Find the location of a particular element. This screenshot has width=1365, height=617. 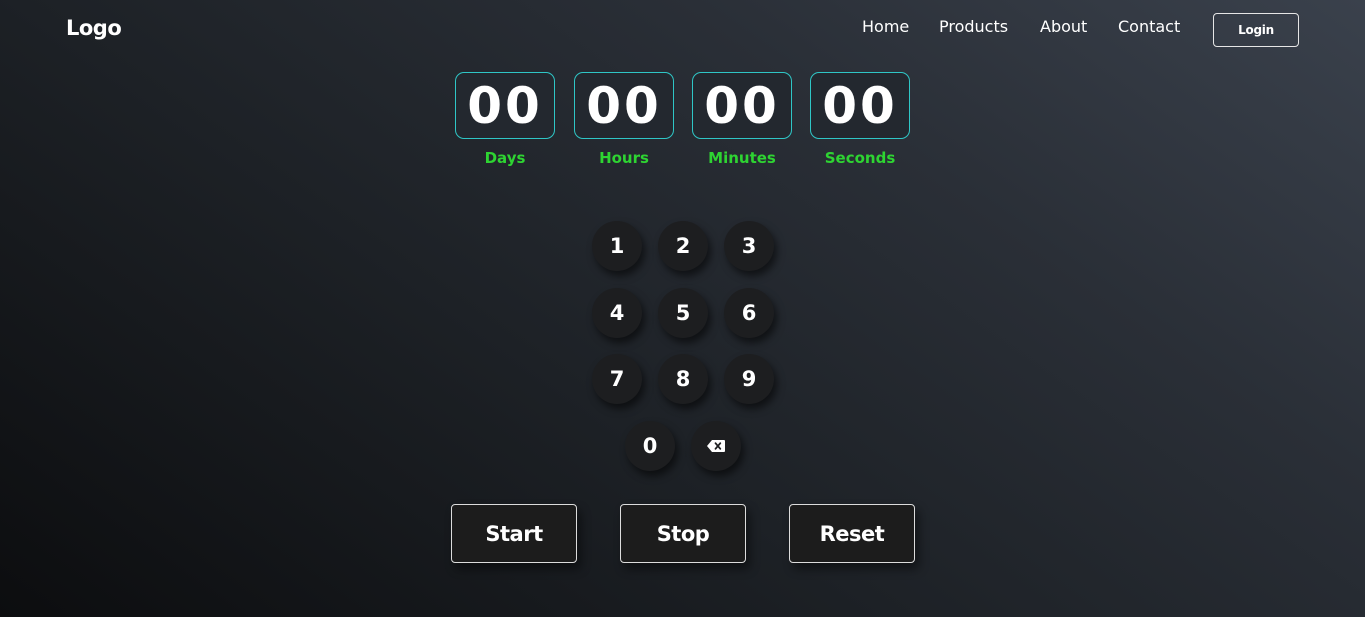

keypad-key-4: 4 is located at coordinates (617, 313).